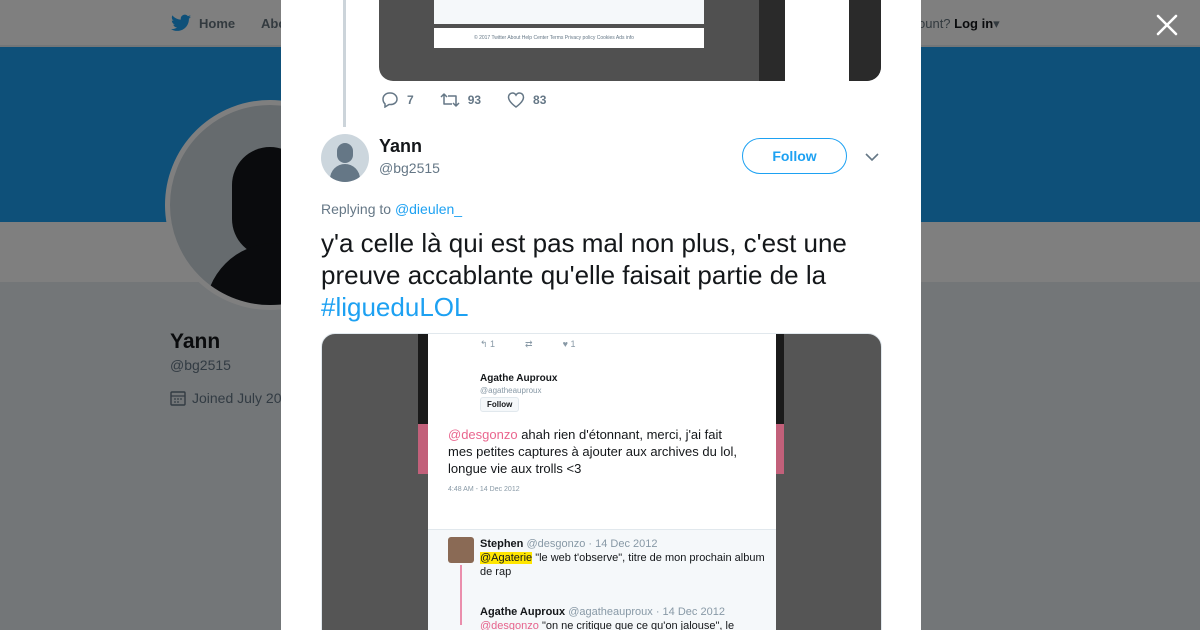 The width and height of the screenshot is (1200, 630). I want to click on previous-tweet-actions: 7 93 83, so click(476, 100).